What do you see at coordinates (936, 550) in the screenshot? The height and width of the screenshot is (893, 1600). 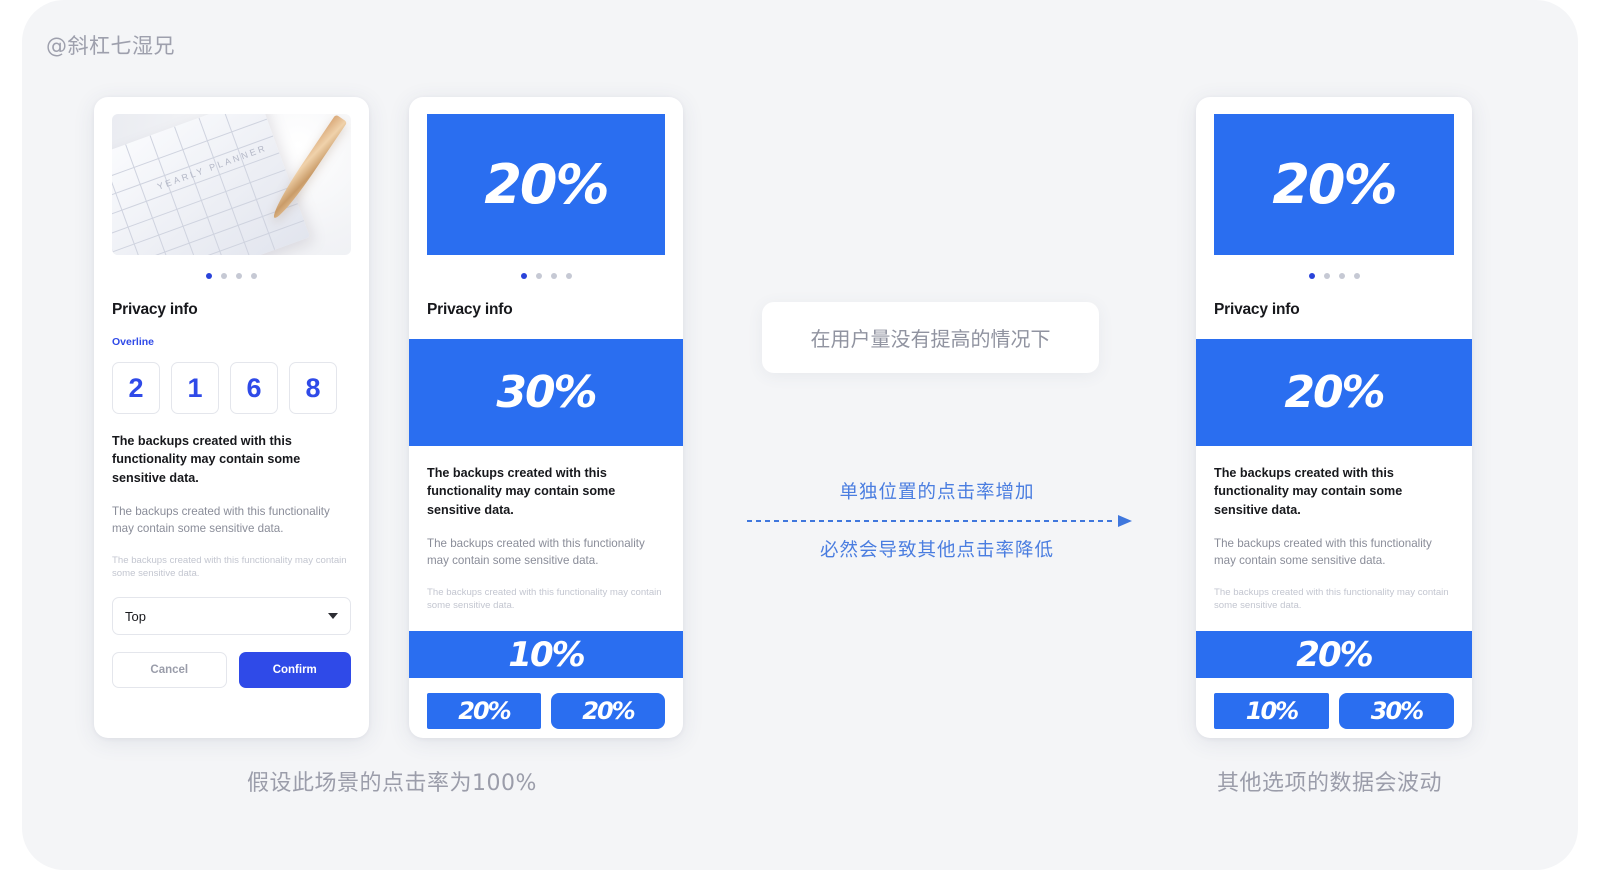 I see `arrow-label-bottom: 必然会导致其他点击率降低` at bounding box center [936, 550].